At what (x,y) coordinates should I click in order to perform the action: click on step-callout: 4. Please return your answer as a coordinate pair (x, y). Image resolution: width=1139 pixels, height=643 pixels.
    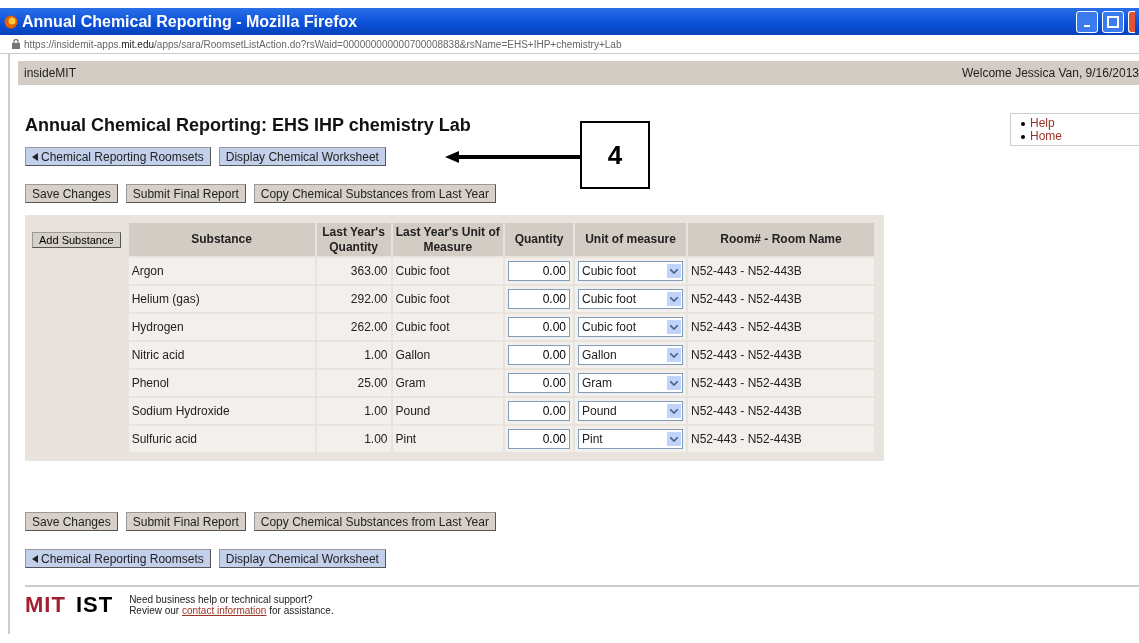
    Looking at the image, I should click on (615, 155).